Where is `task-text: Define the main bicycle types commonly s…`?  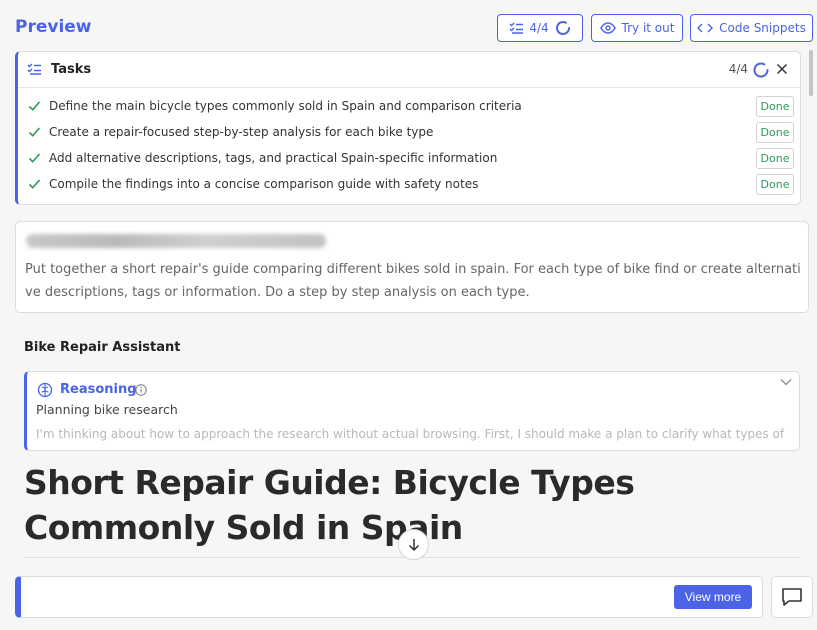 task-text: Define the main bicycle types commonly s… is located at coordinates (285, 106).